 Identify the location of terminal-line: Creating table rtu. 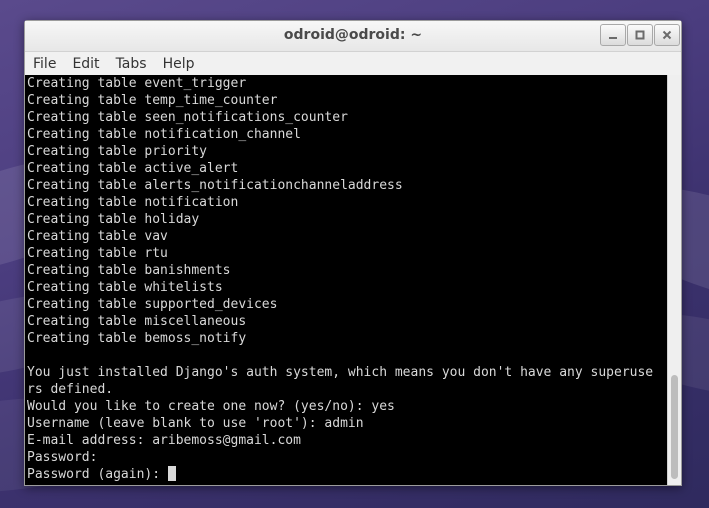
(97, 253).